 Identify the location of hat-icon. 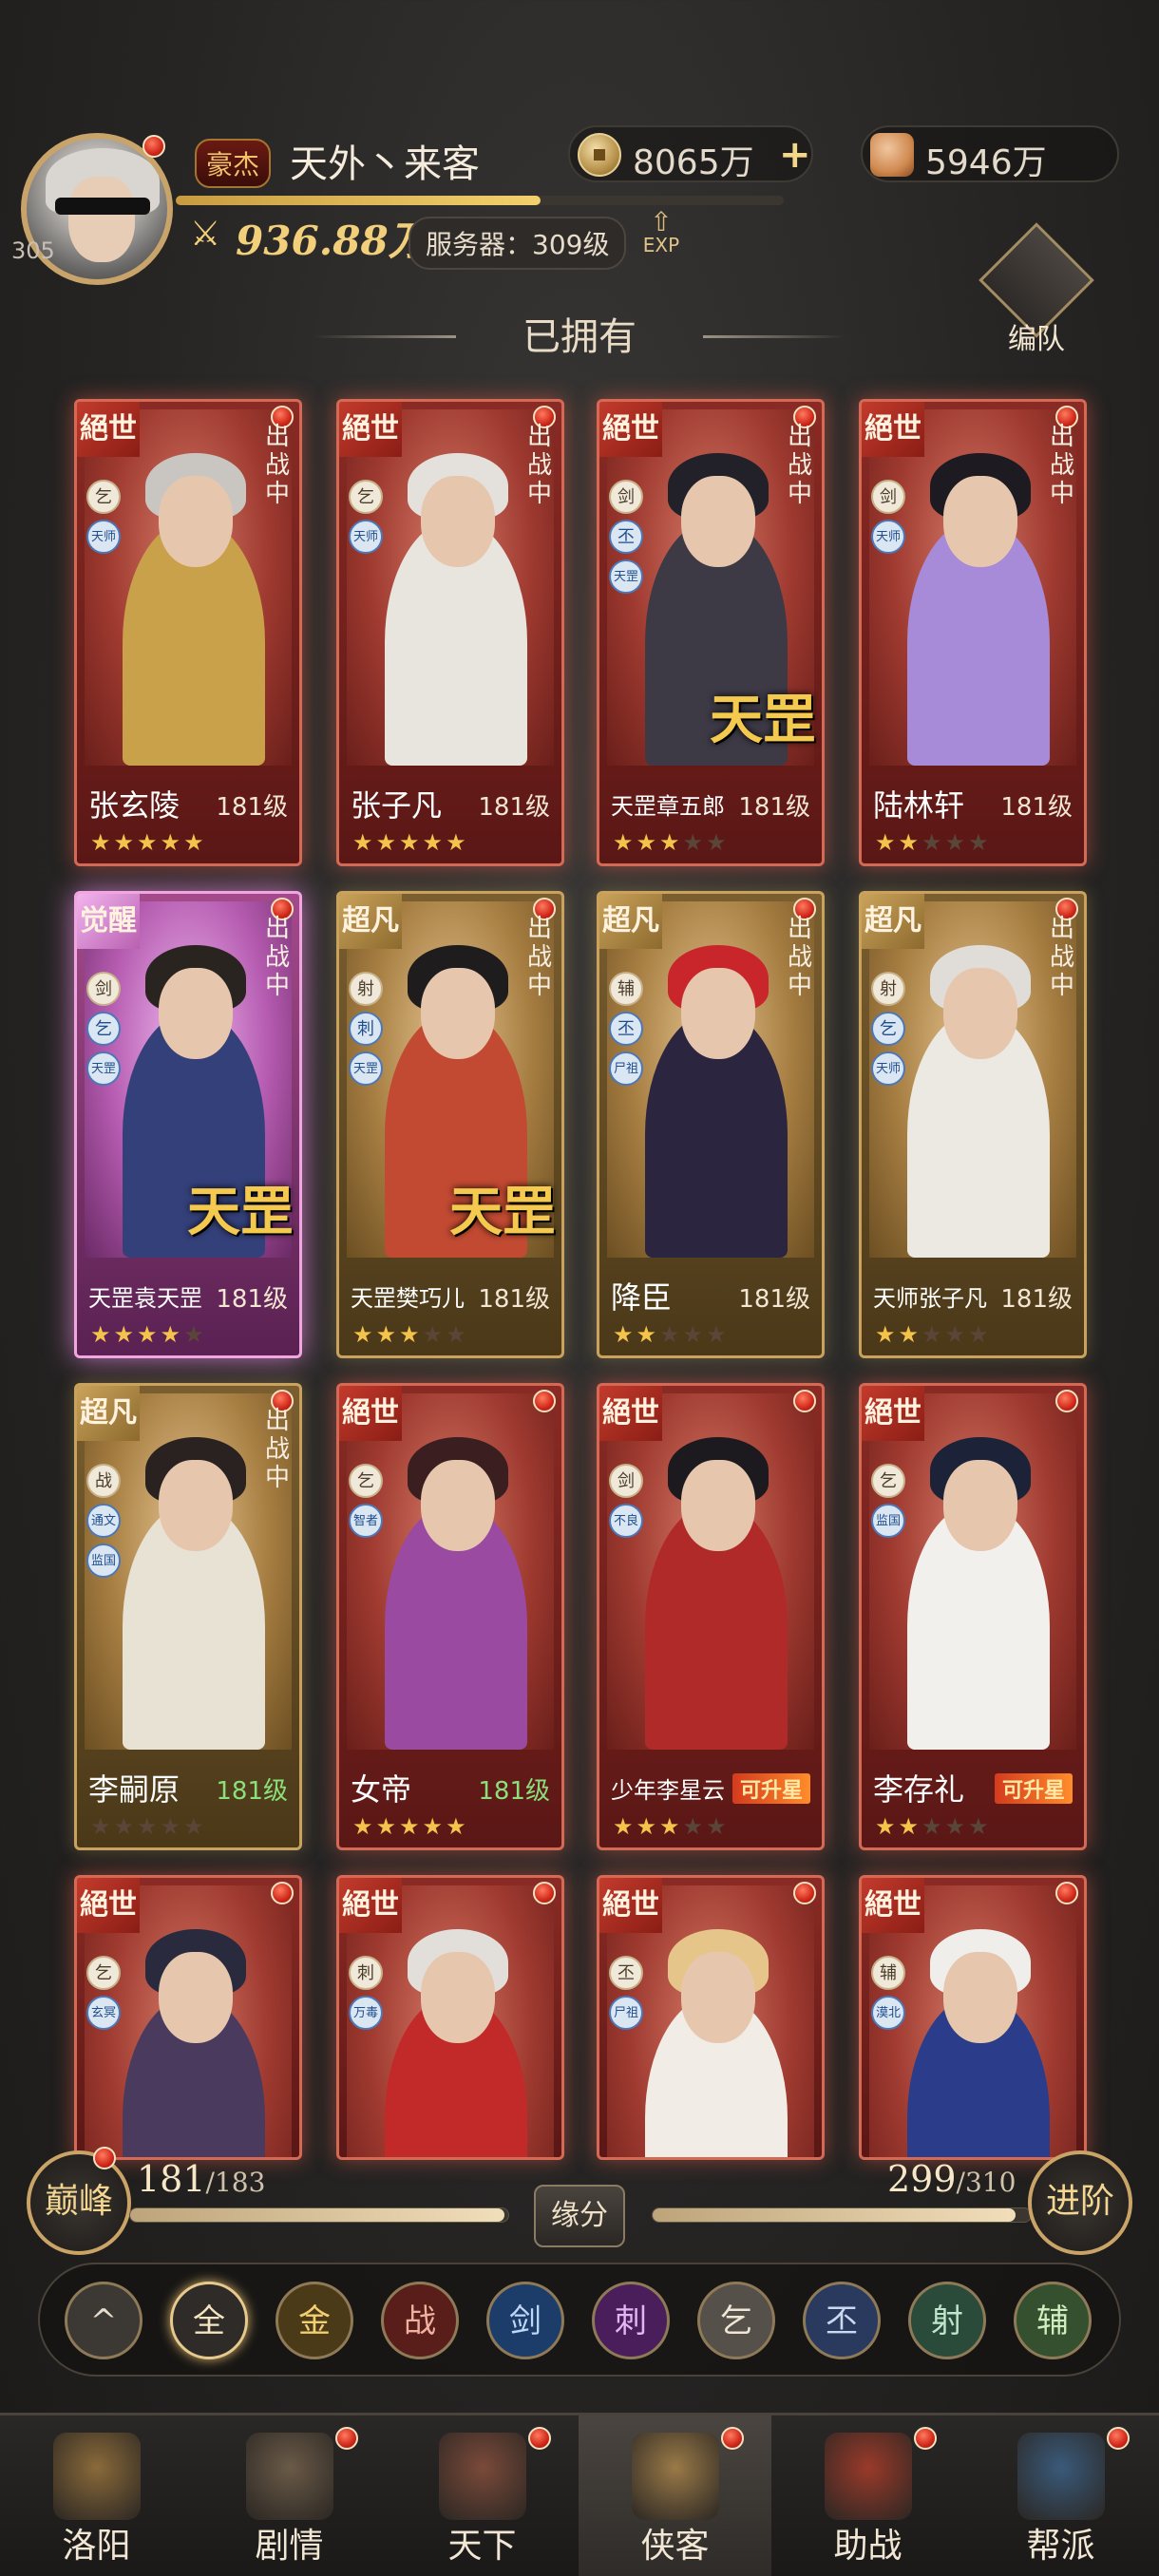
(675, 2476).